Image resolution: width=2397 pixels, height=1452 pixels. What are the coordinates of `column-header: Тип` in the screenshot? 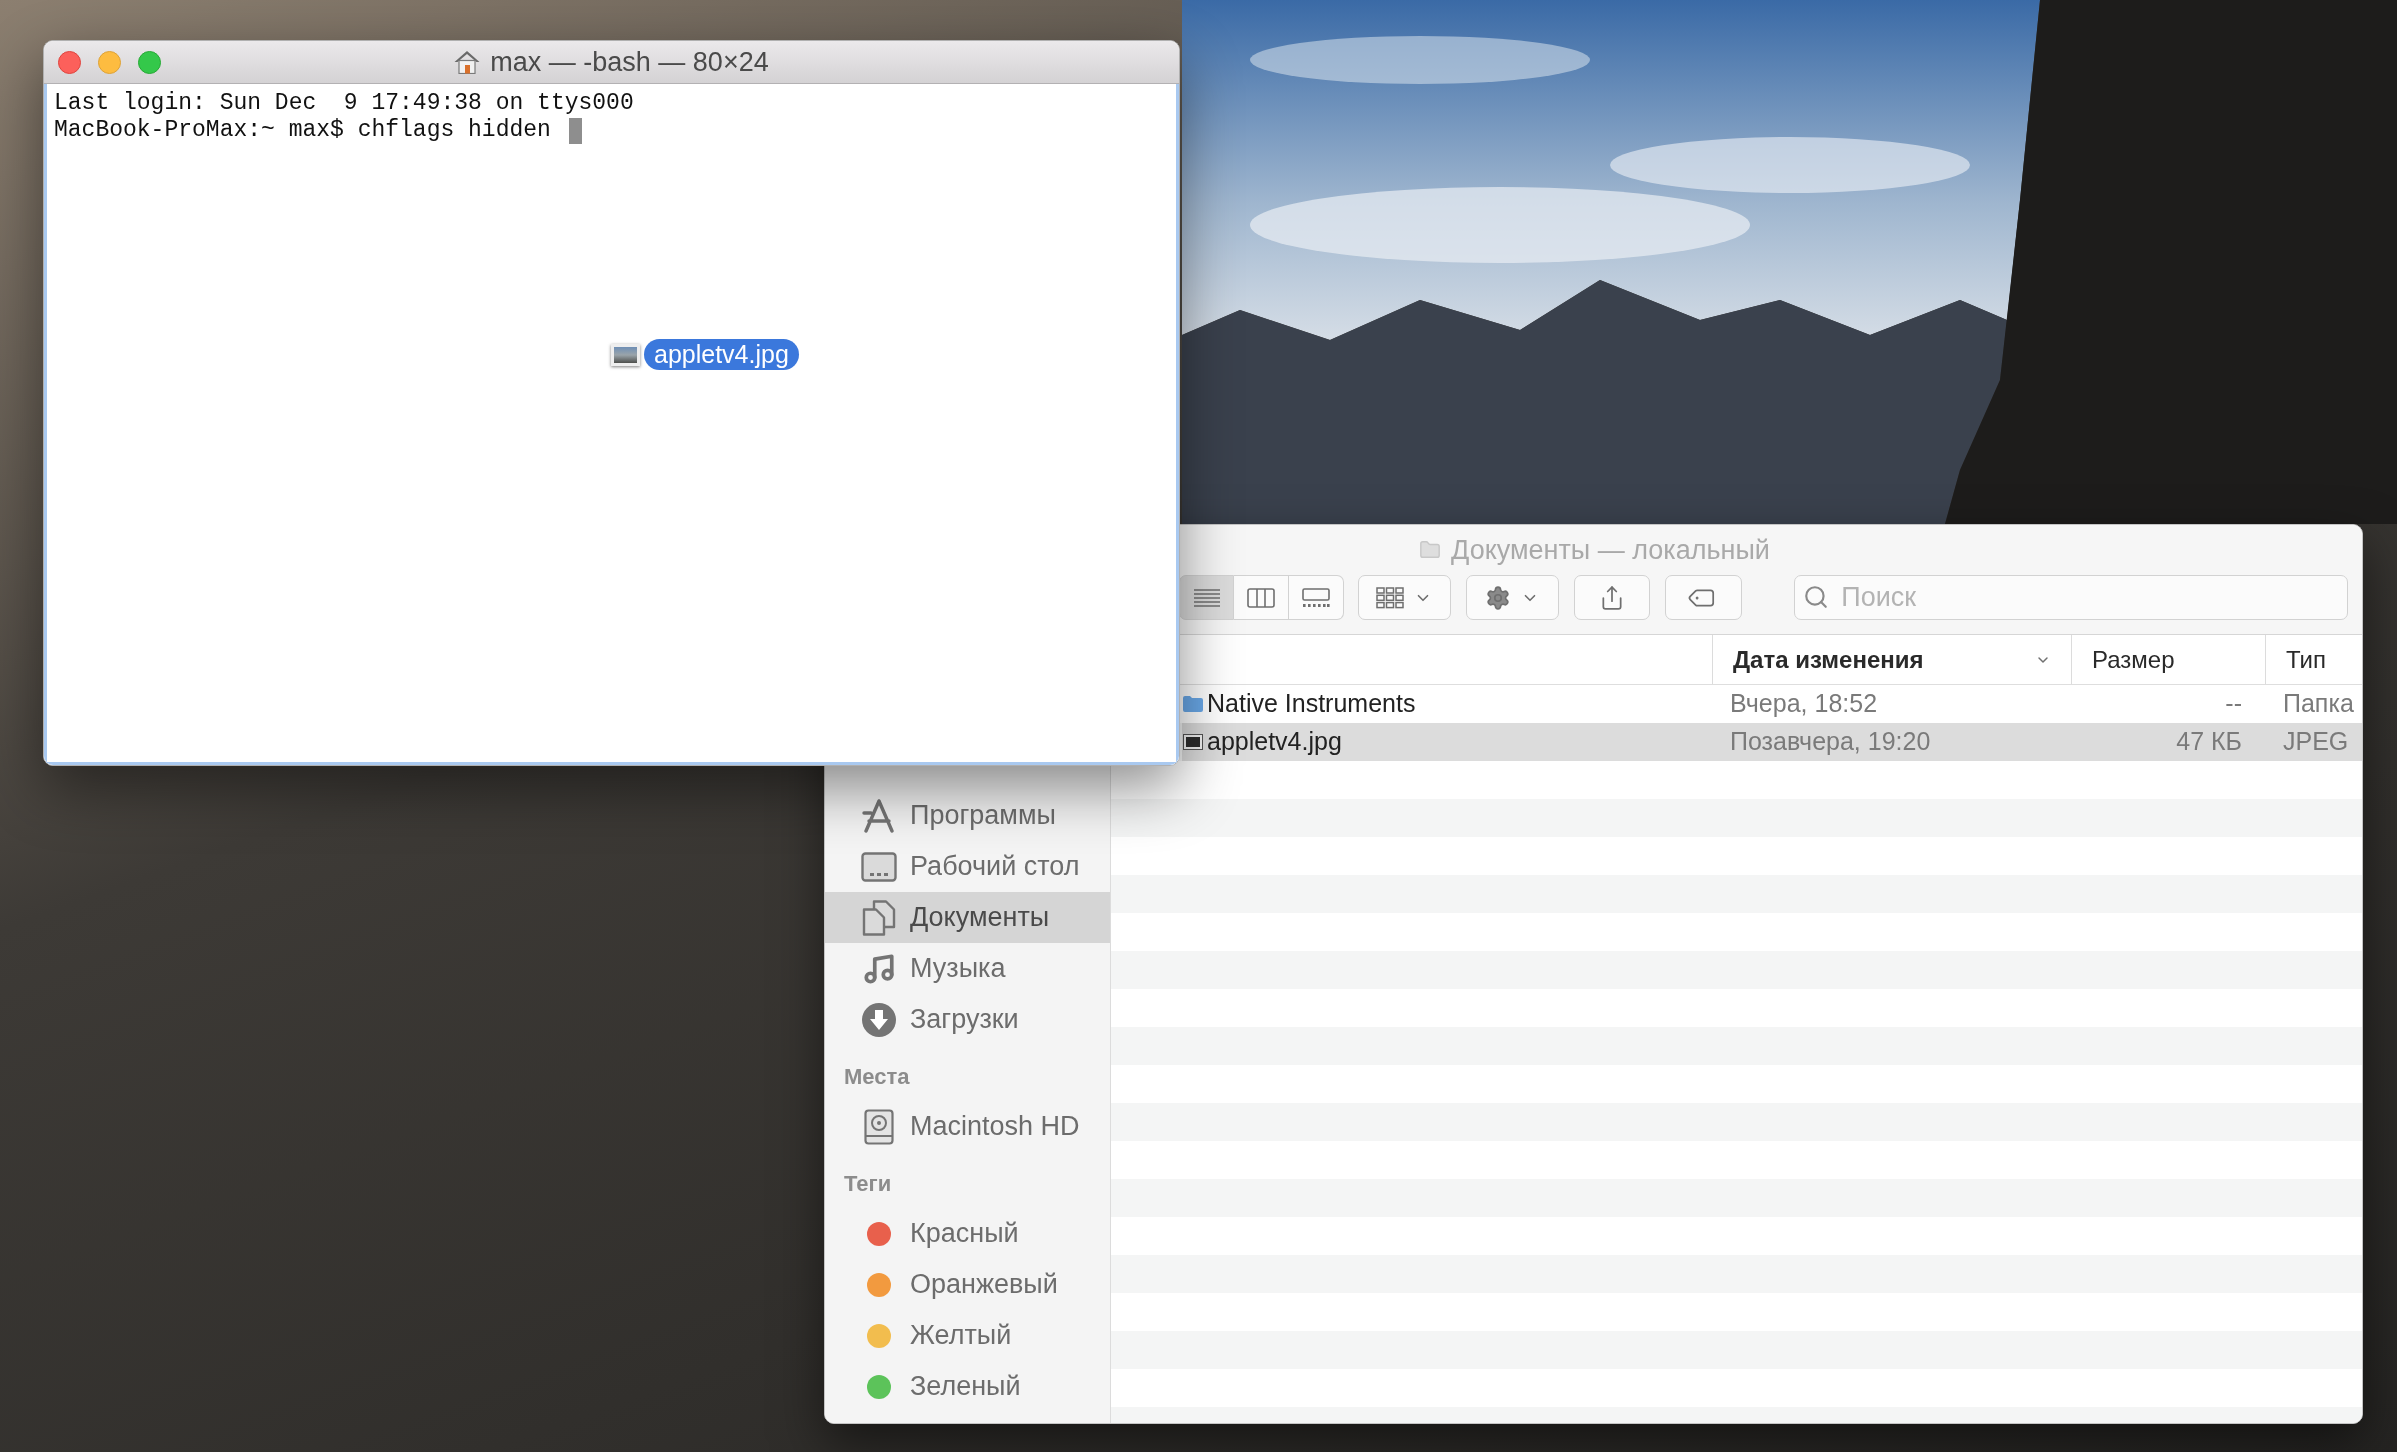 It's located at (2313, 659).